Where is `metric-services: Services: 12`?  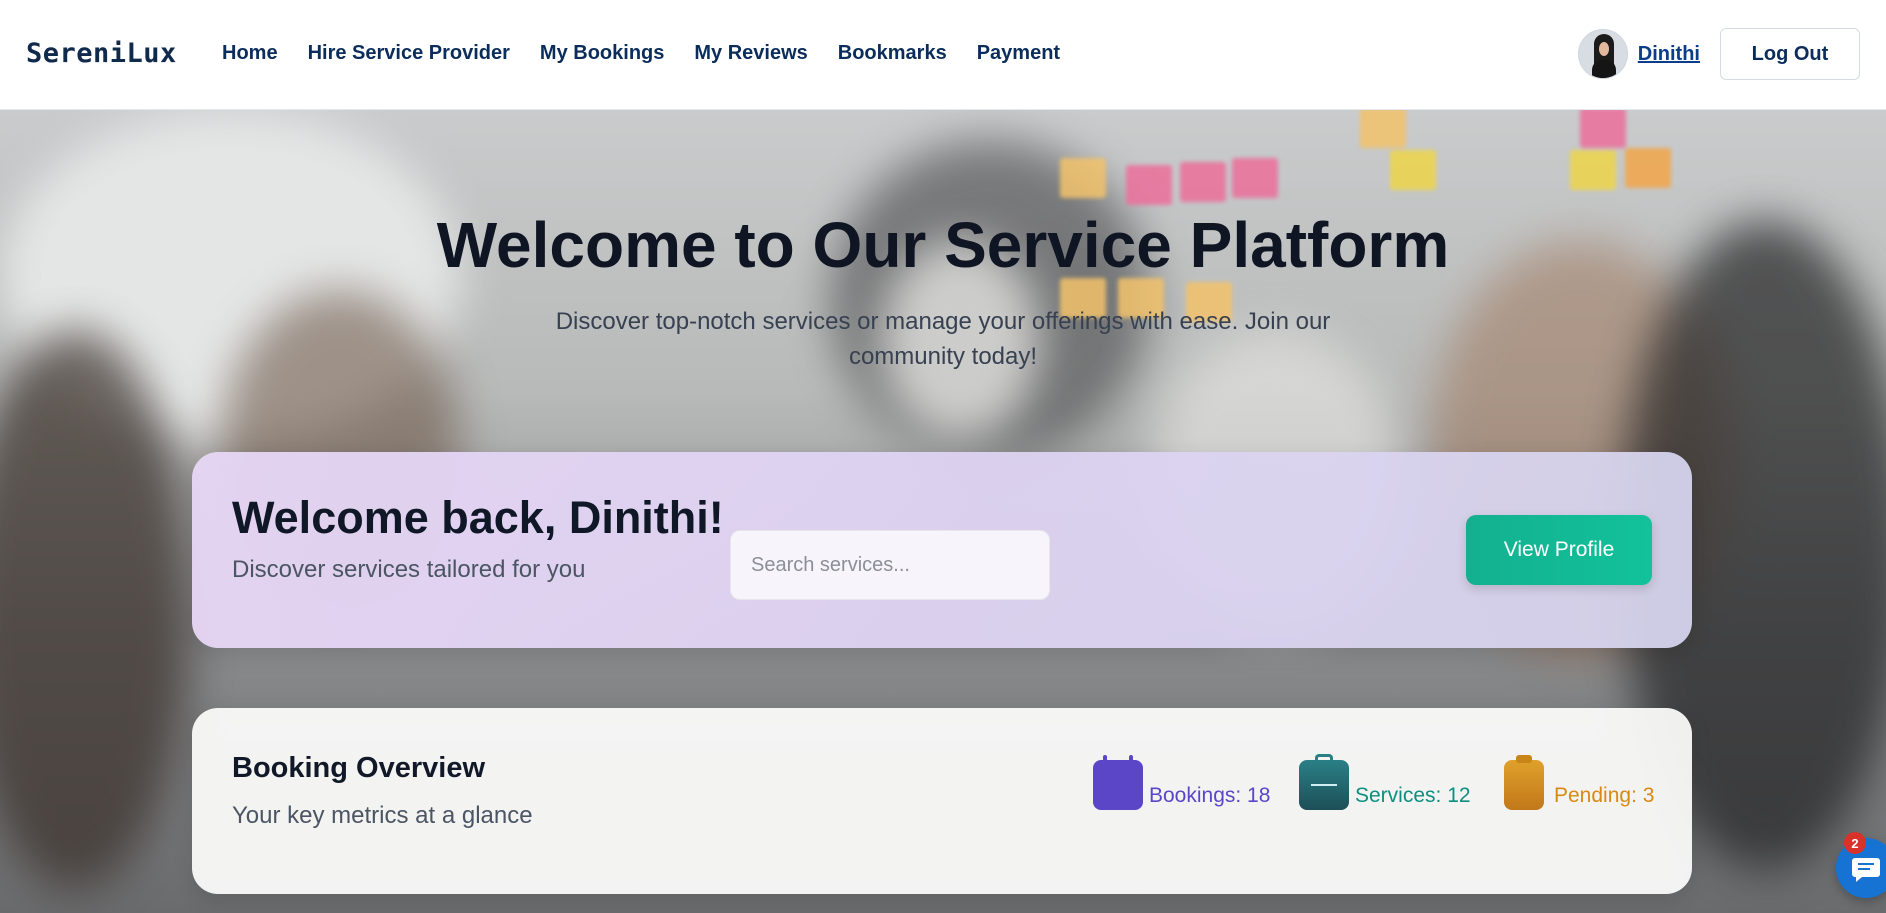 metric-services: Services: 12 is located at coordinates (1385, 782).